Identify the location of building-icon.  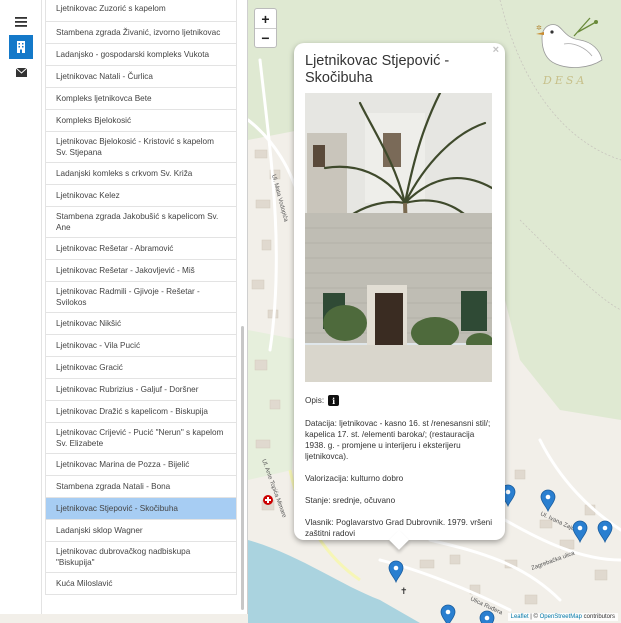
(21, 47).